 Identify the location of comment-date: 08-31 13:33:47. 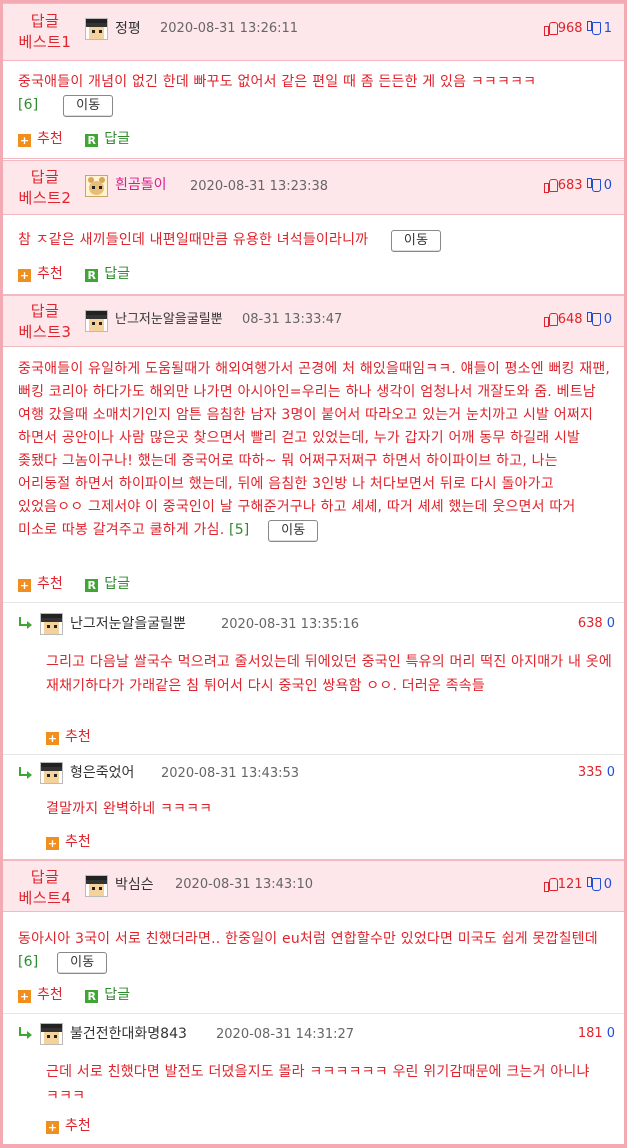
(292, 319).